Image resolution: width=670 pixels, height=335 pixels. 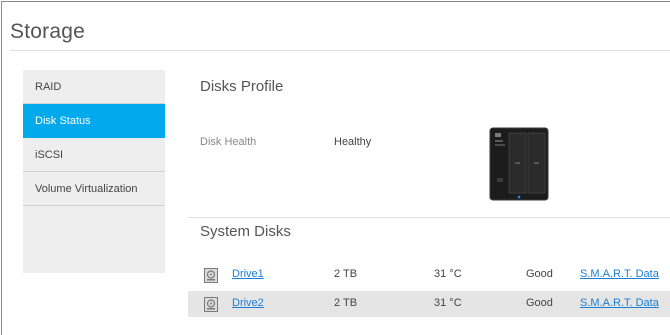 What do you see at coordinates (429, 304) in the screenshot?
I see `table-row: Drive2 2 TB 31 °C Good S.M.A.R.T. Data` at bounding box center [429, 304].